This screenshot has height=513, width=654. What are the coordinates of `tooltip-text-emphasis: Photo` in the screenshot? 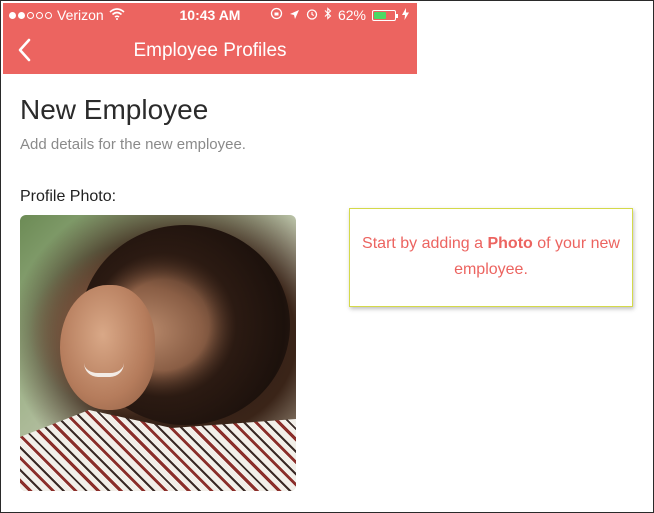 It's located at (510, 243).